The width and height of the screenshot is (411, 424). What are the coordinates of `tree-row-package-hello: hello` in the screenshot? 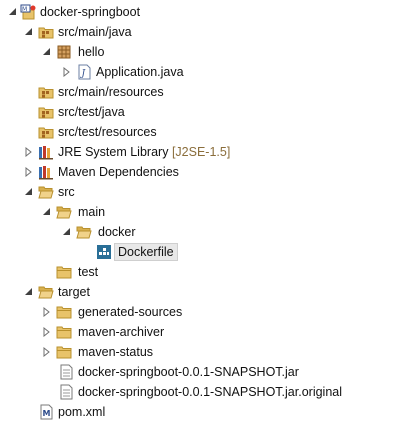 It's located at (205, 52).